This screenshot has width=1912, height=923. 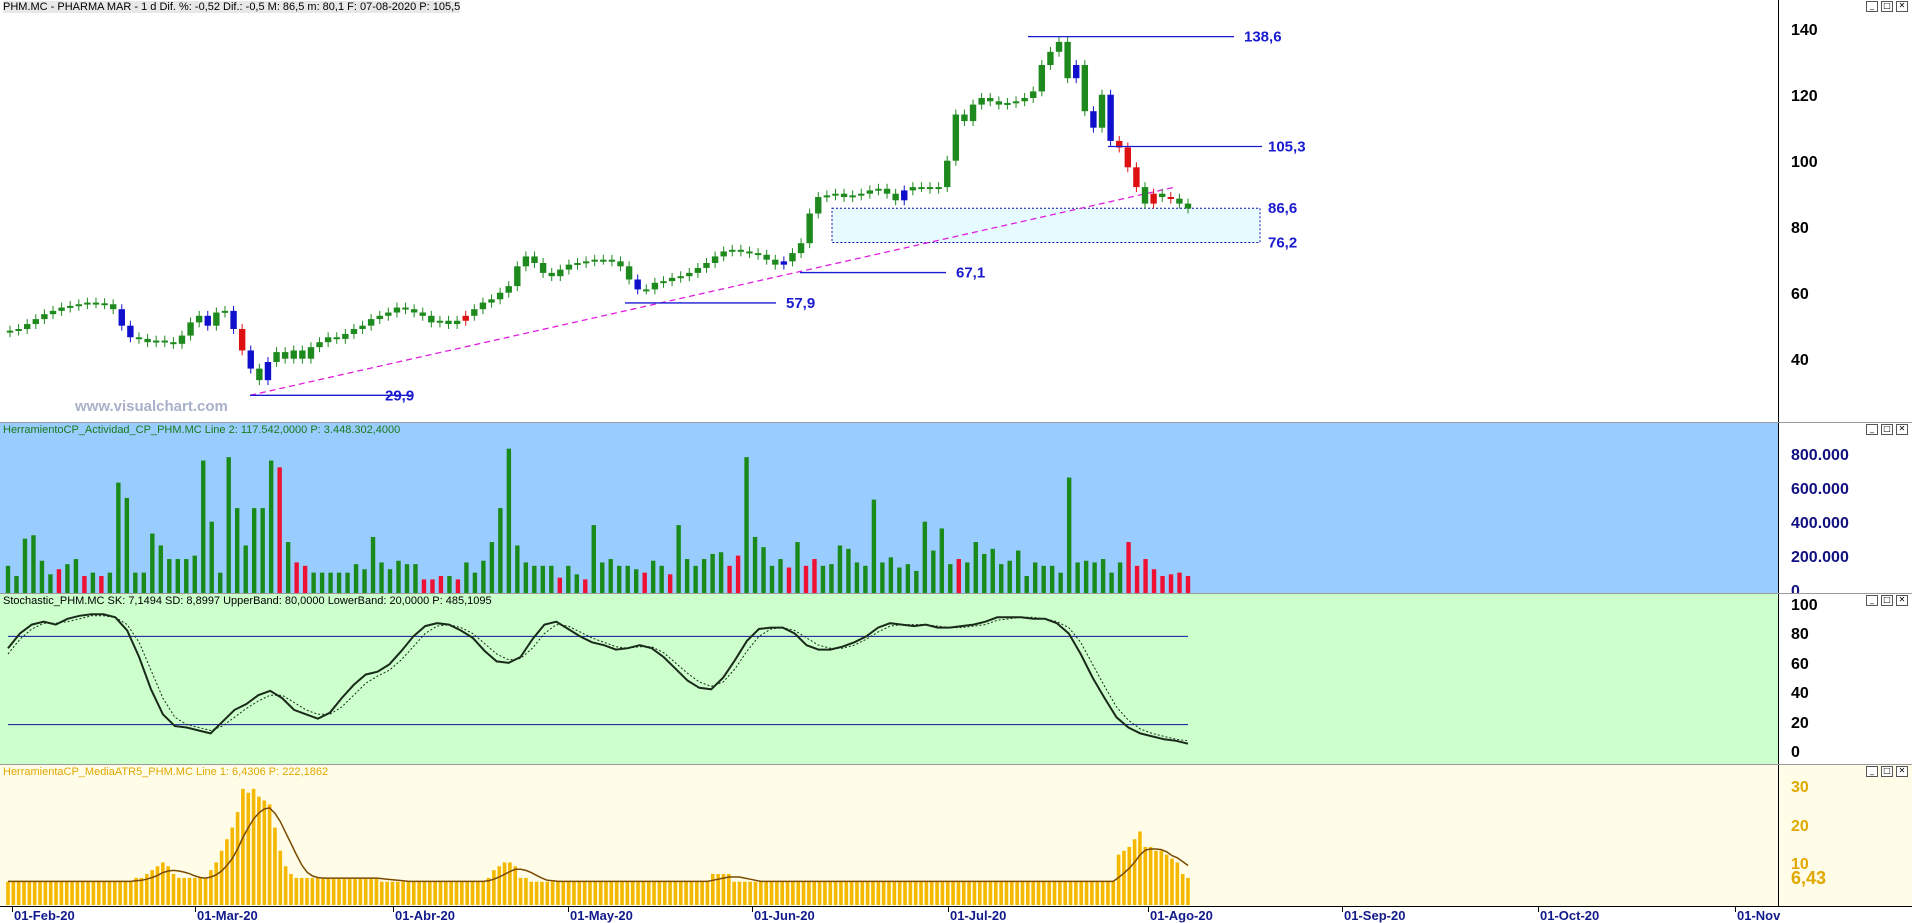 I want to click on volume-y-axis: 800.000 600.000 400.000 200.000 0, so click(x=1845, y=508).